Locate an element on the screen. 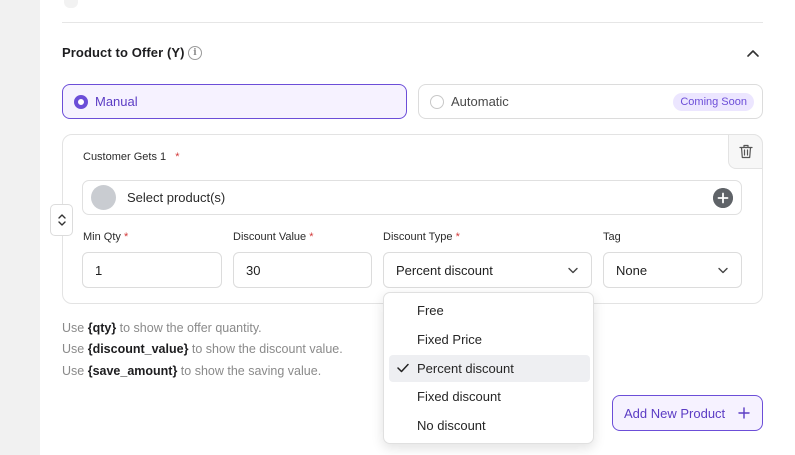 This screenshot has height=455, width=795. option-fixed-discount: Fixed discount is located at coordinates (489, 396).